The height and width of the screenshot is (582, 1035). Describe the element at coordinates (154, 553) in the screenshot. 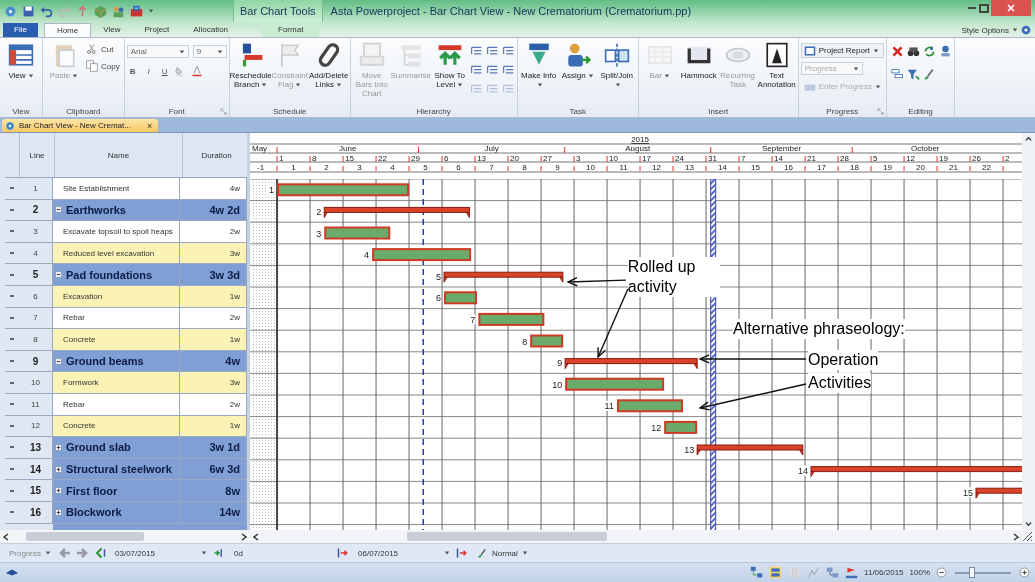

I see `date-field: 03/07/2015` at that location.